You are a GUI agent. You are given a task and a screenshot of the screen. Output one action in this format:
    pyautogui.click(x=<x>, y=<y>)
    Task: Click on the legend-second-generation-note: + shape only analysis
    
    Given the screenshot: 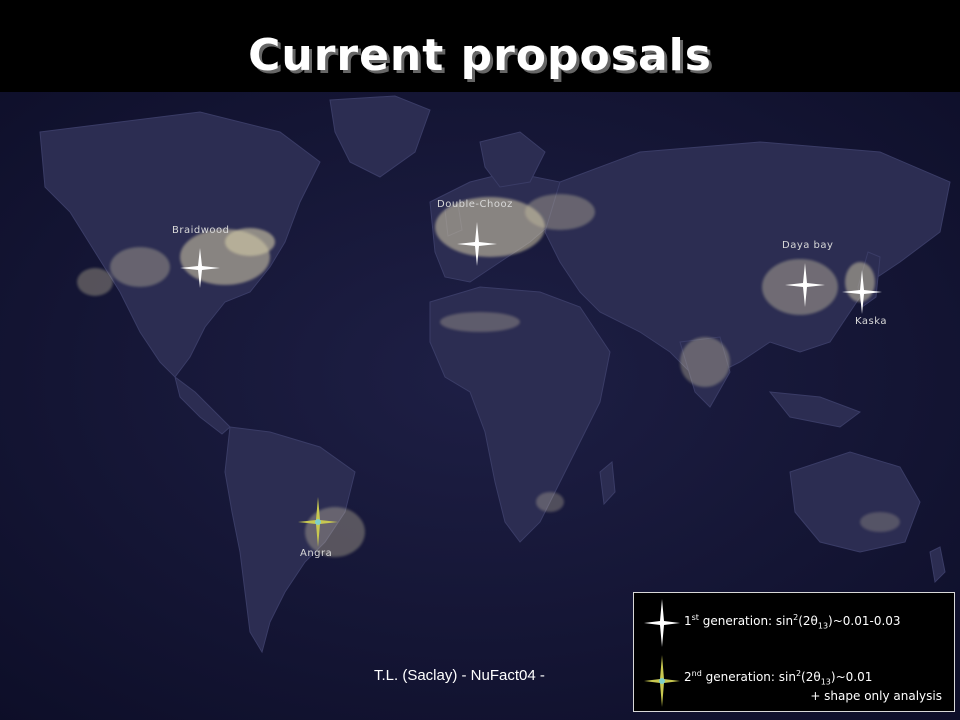 What is the action you would take?
    pyautogui.click(x=876, y=696)
    